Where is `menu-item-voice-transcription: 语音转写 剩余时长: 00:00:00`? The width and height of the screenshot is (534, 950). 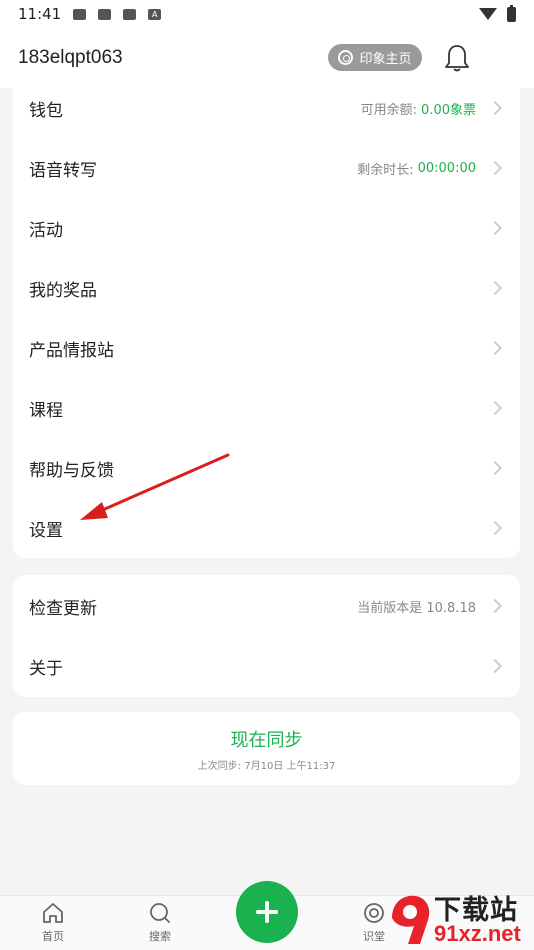
menu-item-voice-transcription: 语音转写 剩余时长: 00:00:00 is located at coordinates (266, 168).